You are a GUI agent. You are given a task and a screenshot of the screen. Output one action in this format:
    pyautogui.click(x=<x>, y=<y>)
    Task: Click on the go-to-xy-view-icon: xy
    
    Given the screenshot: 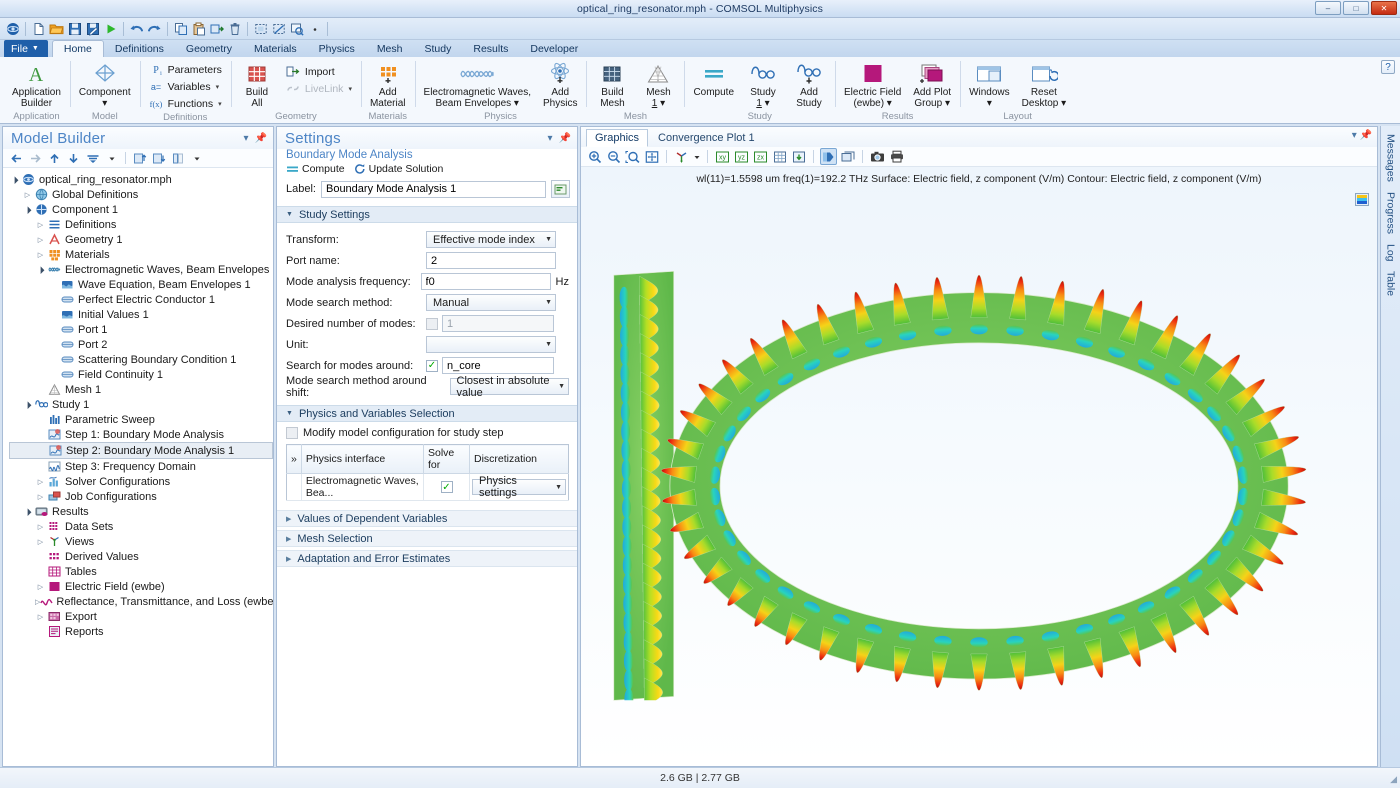 What is the action you would take?
    pyautogui.click(x=722, y=156)
    